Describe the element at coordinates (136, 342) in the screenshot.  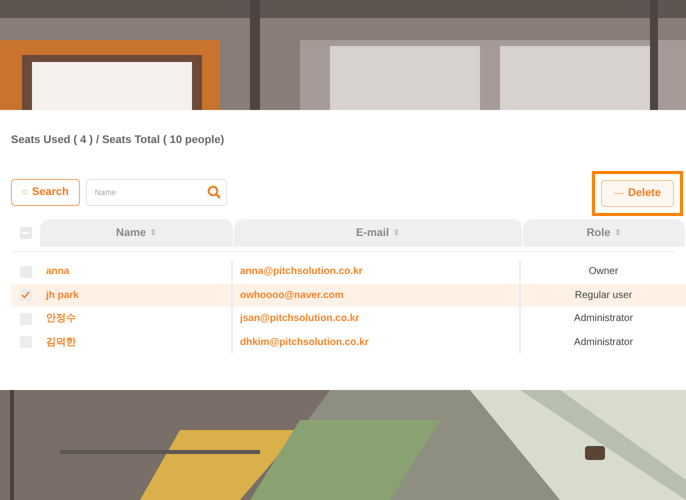
I see `table-cell: 김덕한` at that location.